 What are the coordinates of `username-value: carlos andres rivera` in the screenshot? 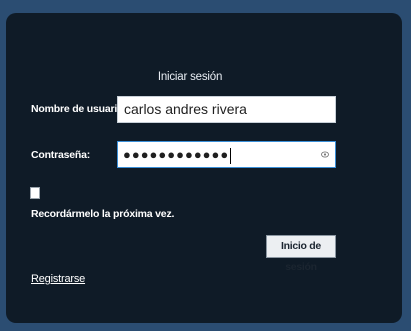 It's located at (185, 109).